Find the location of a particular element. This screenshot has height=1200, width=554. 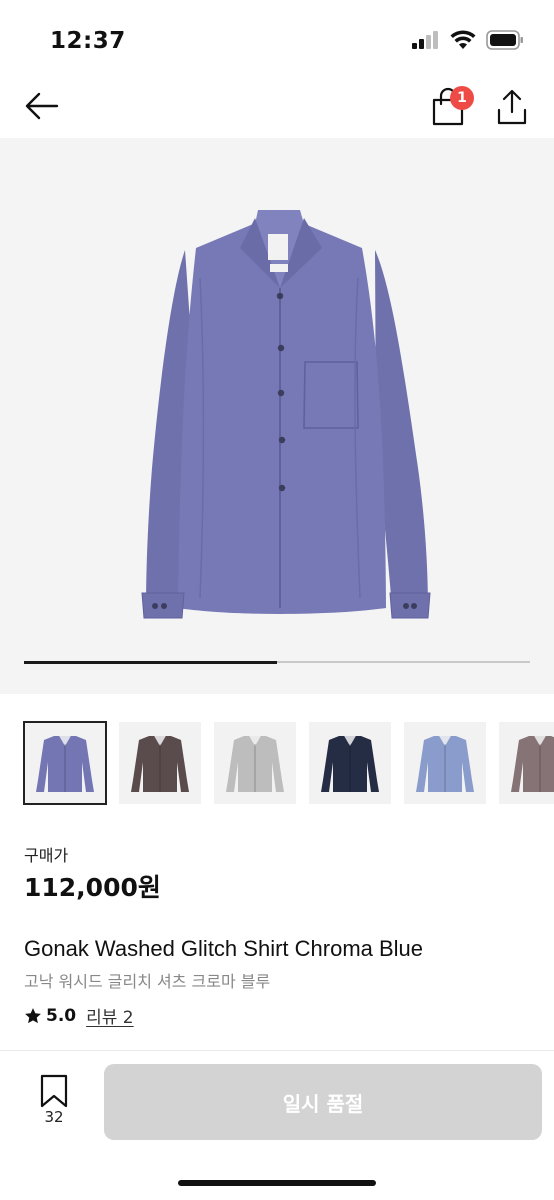

color-thumbnail-list is located at coordinates (288, 763).